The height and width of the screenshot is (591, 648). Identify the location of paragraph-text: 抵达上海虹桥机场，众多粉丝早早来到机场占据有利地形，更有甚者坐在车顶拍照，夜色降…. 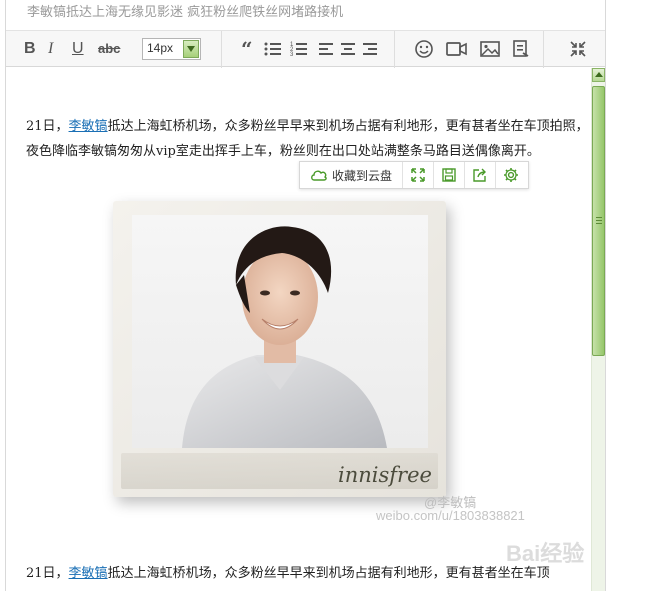
(307, 139).